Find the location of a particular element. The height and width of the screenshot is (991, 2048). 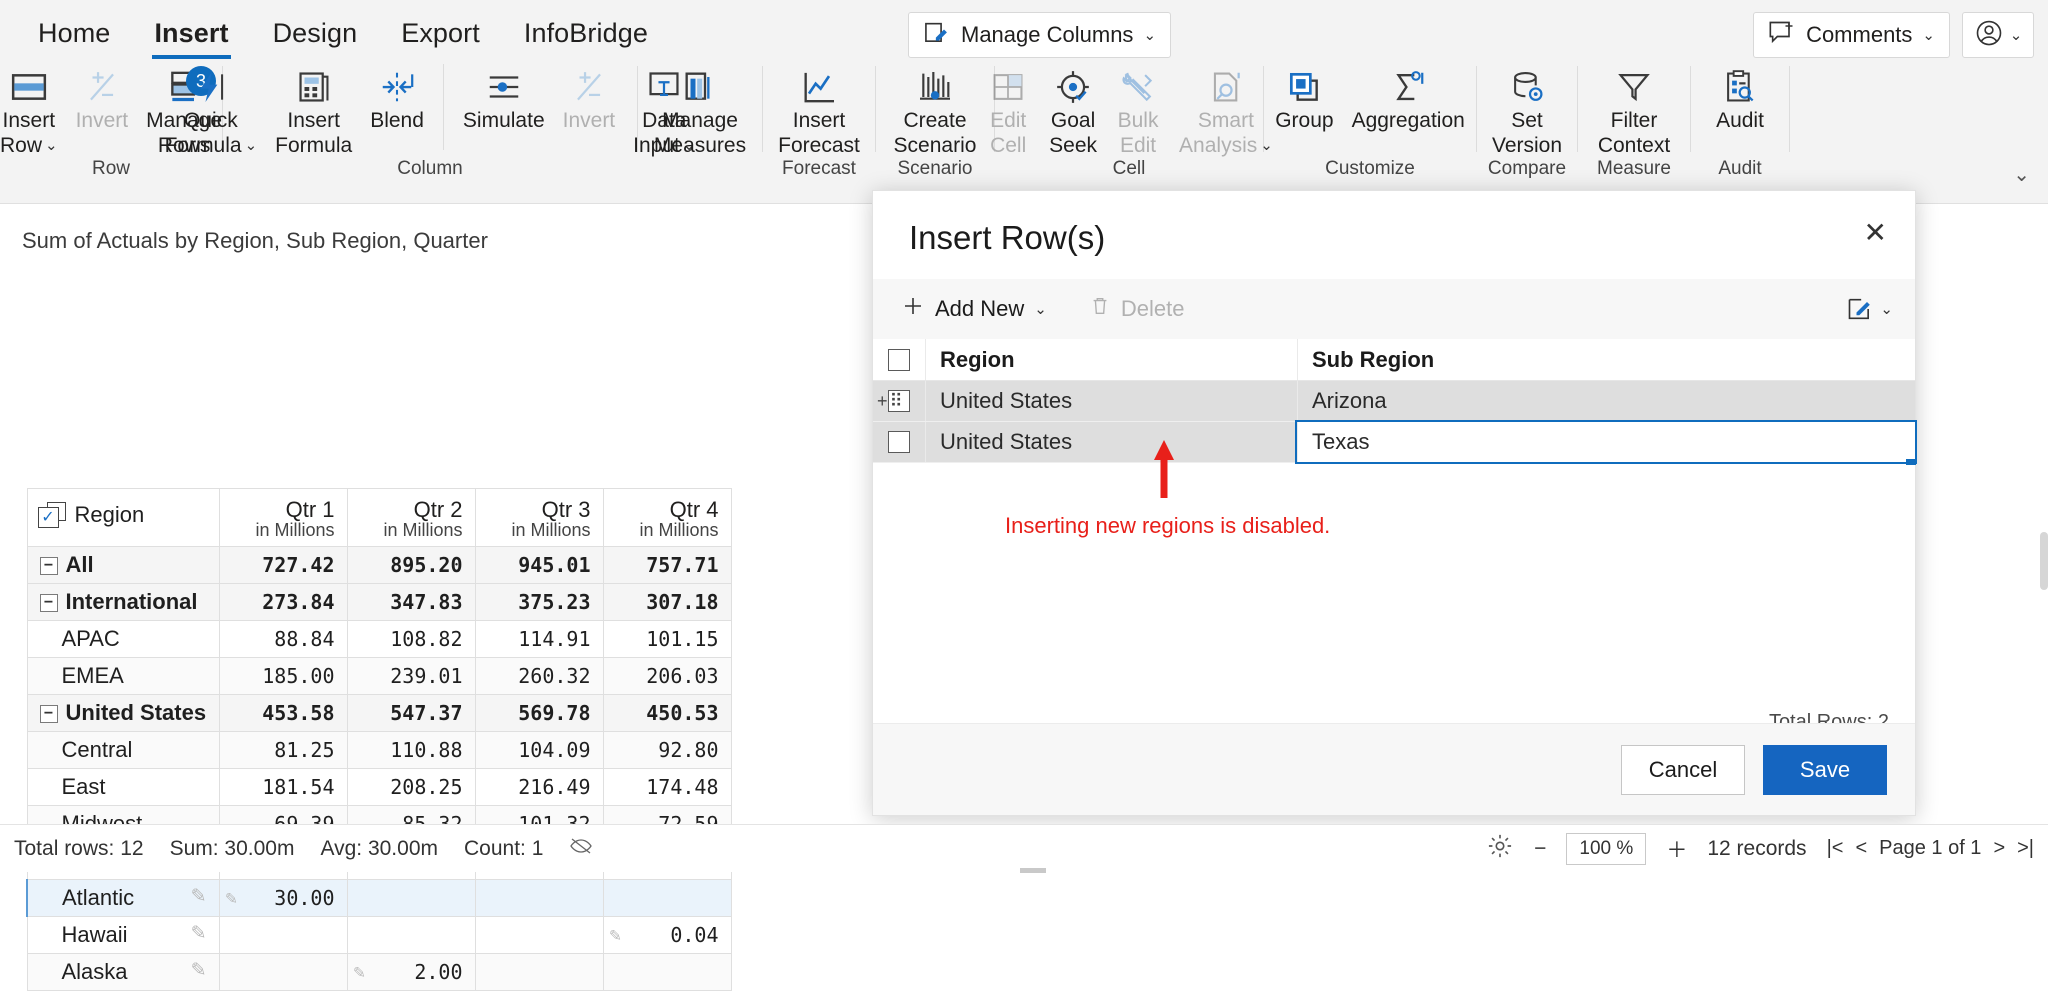

insert-formula-button: Insert Formula is located at coordinates (313, 112).